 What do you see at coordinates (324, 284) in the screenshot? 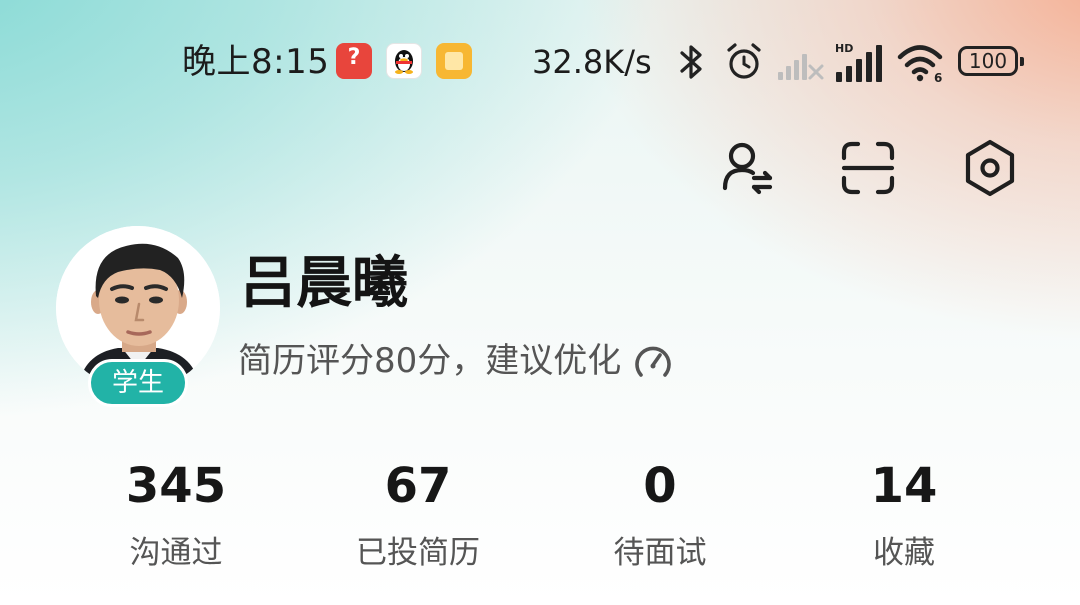
I see `user-name: 吕晨曦` at bounding box center [324, 284].